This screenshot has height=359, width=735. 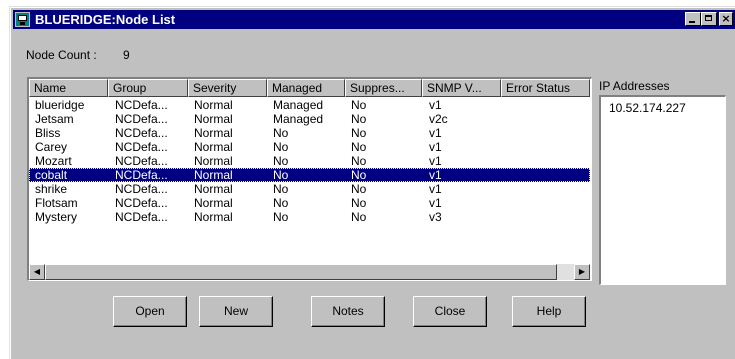 What do you see at coordinates (51, 189) in the screenshot?
I see `table-cell: shrike` at bounding box center [51, 189].